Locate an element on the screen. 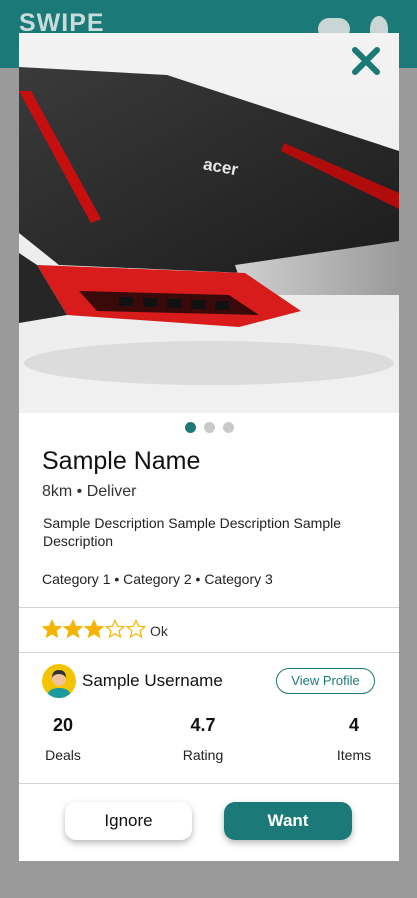 This screenshot has width=417, height=898. stat-value: 4.7 is located at coordinates (203, 725).